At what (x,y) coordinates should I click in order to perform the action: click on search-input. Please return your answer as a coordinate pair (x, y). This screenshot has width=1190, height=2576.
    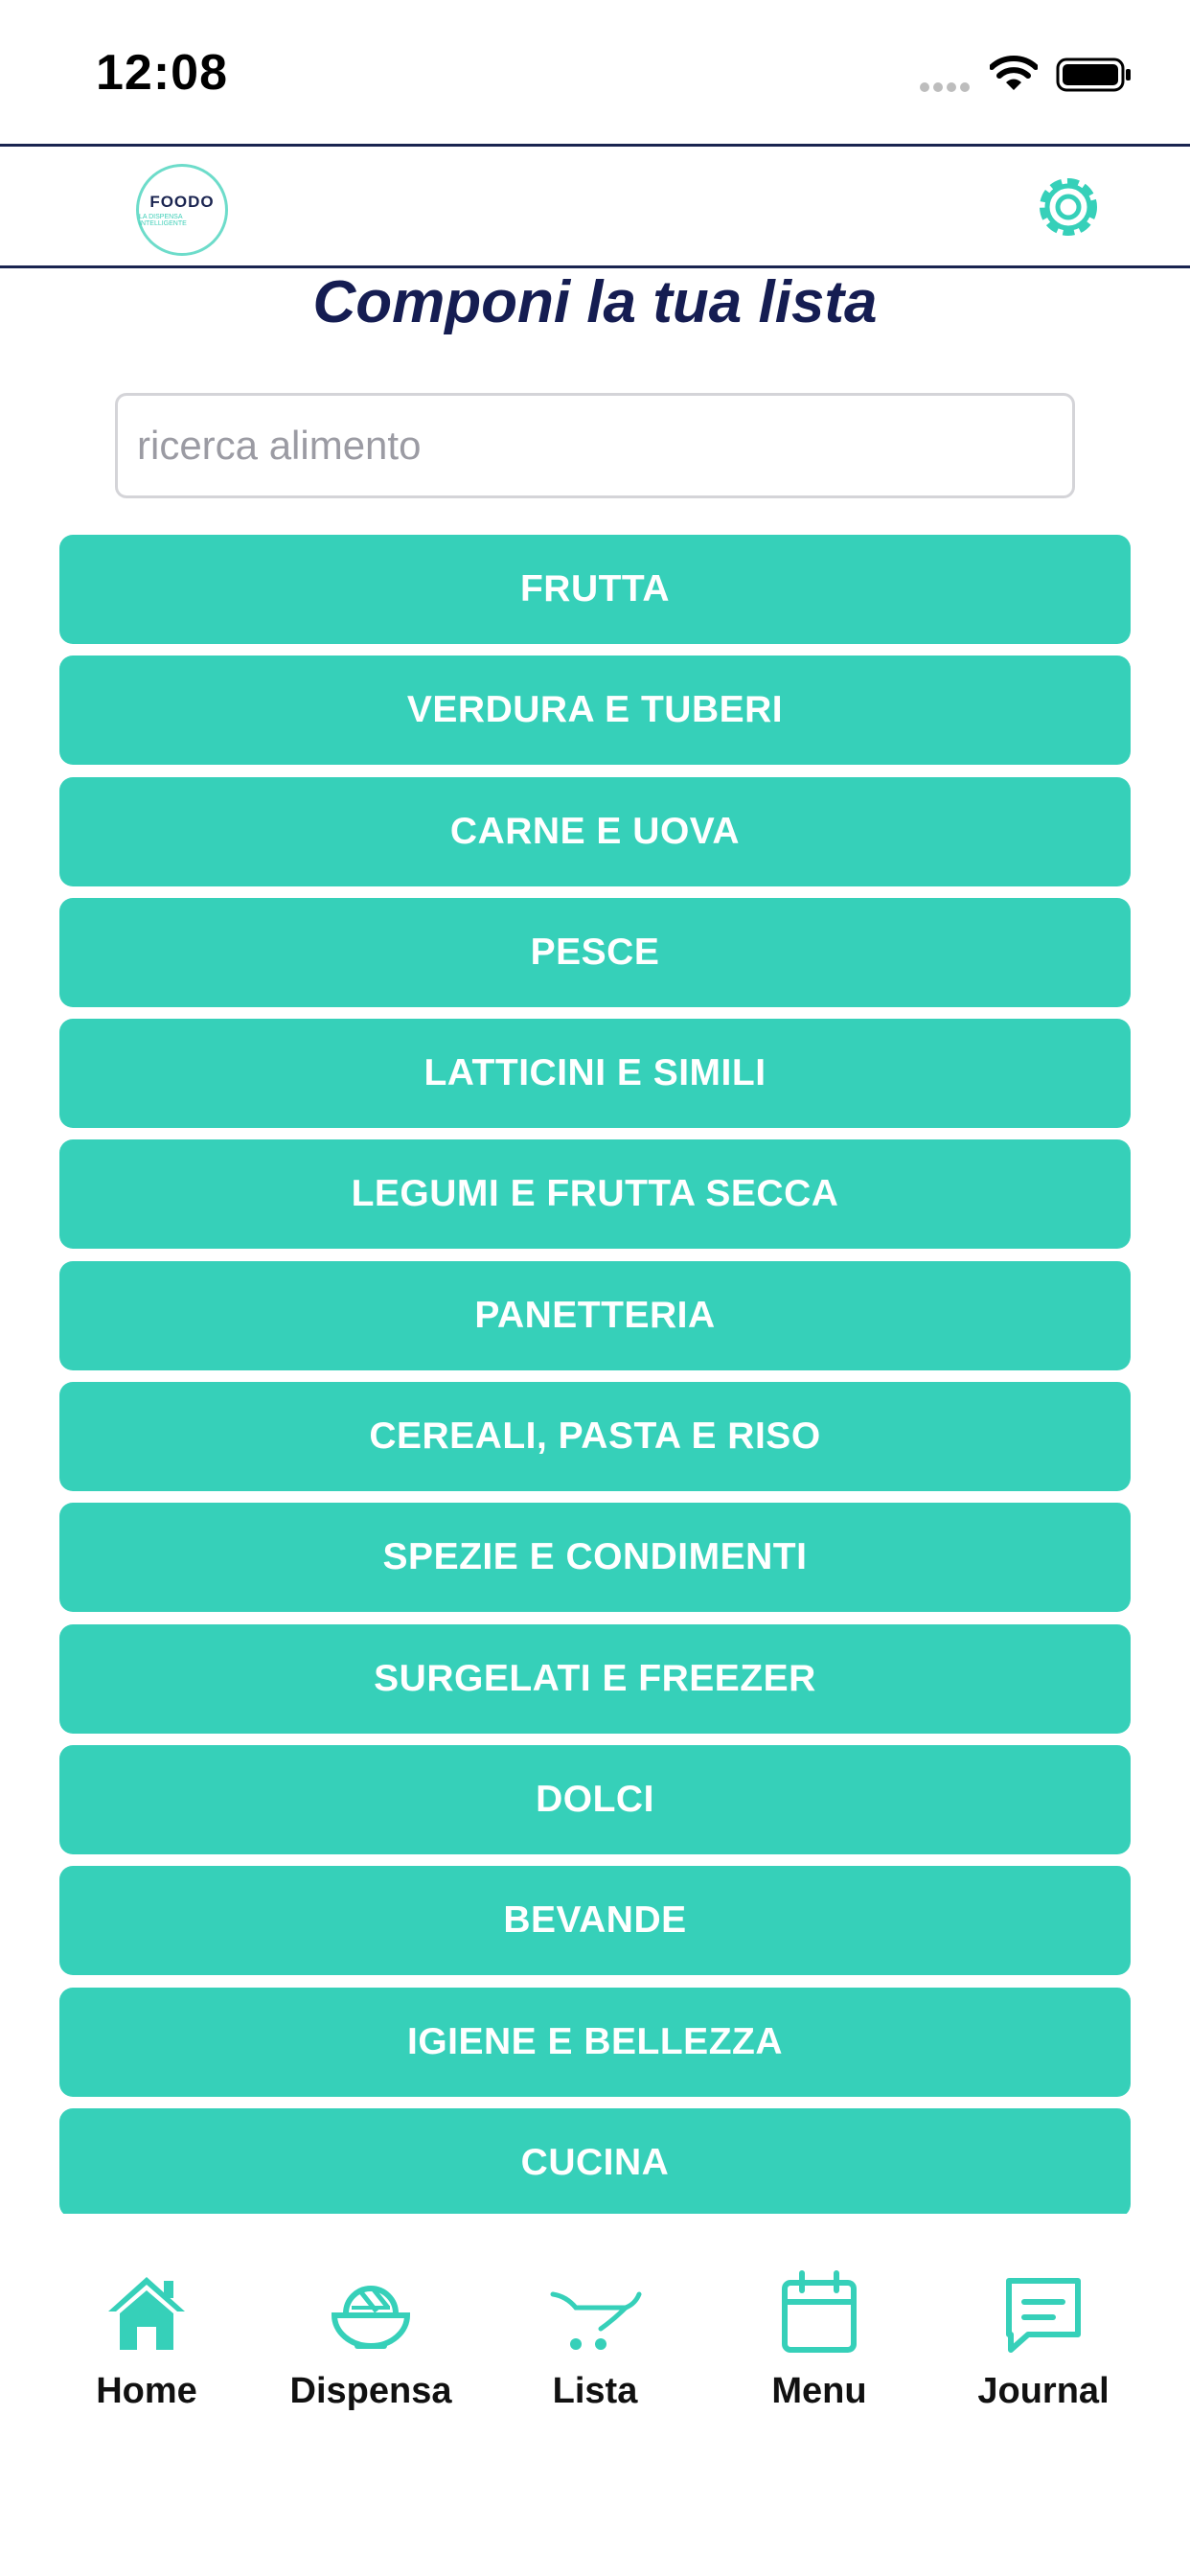
    Looking at the image, I should click on (595, 445).